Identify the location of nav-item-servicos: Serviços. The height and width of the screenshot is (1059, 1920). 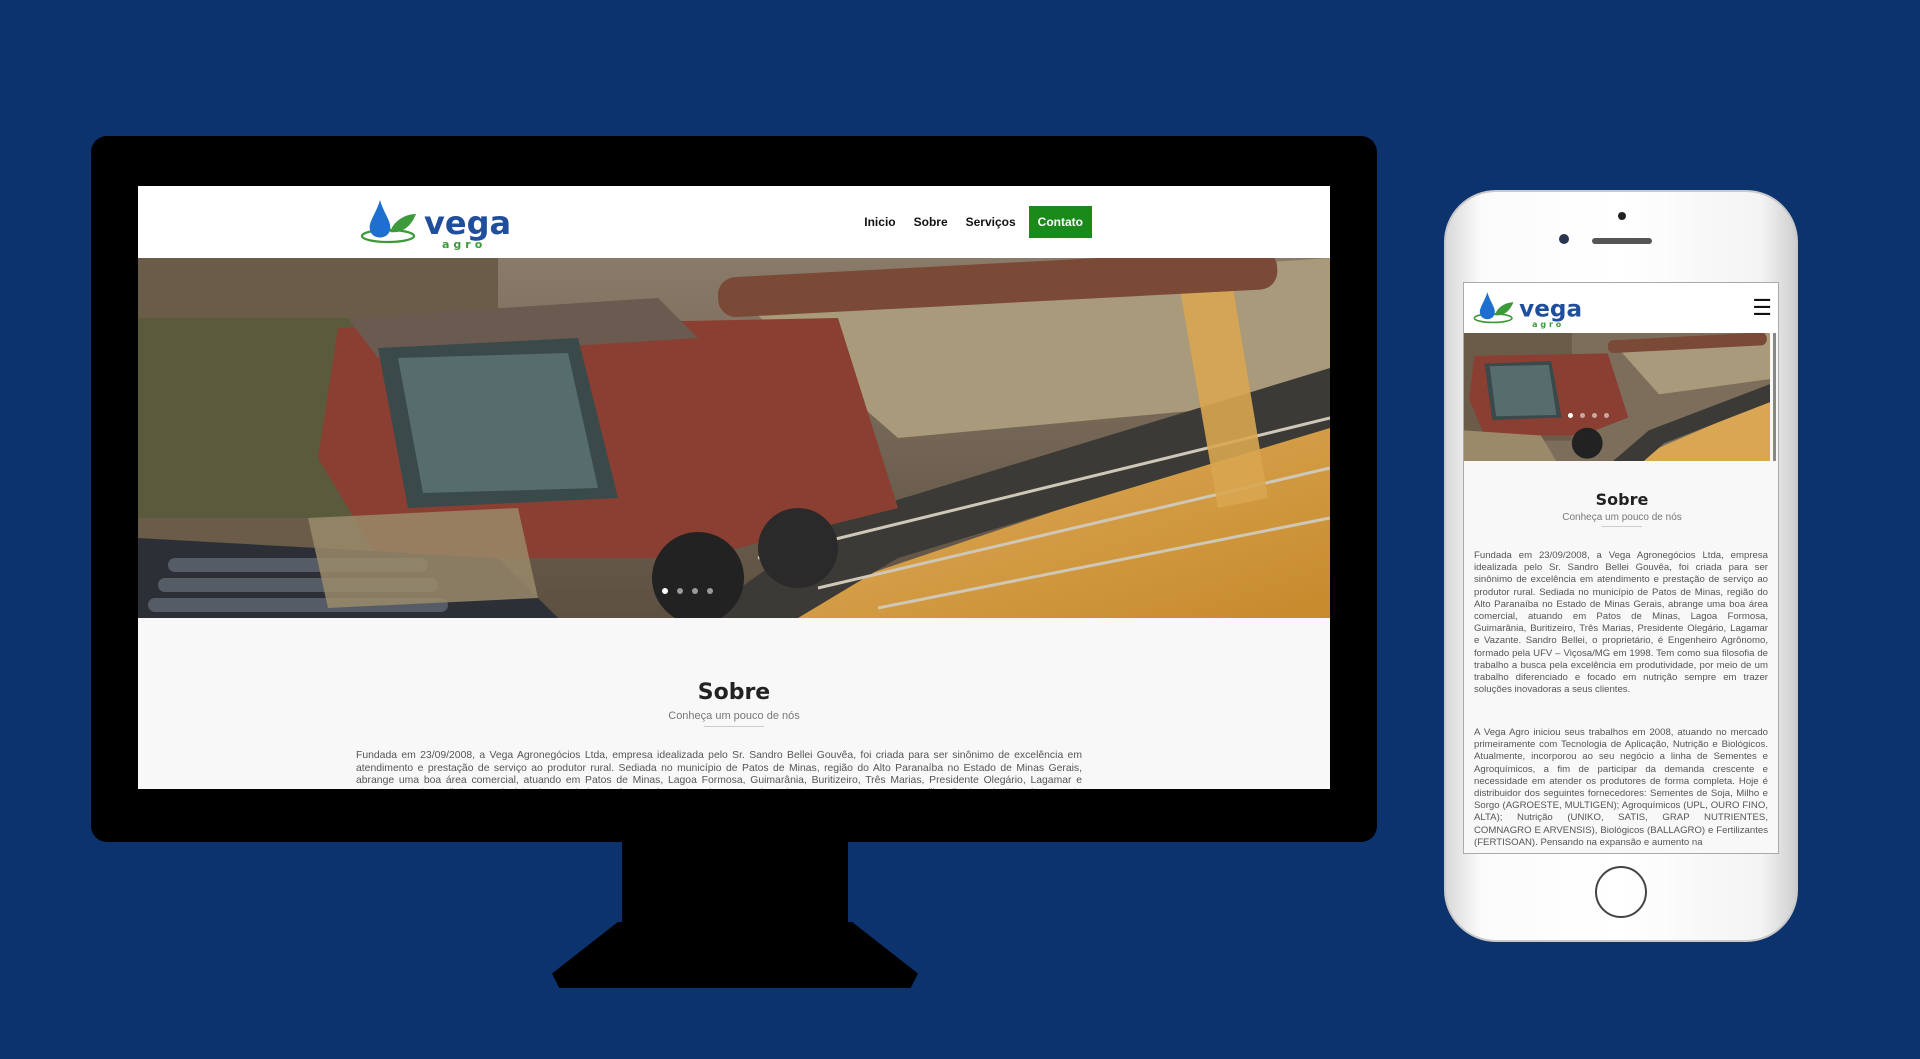
(991, 222).